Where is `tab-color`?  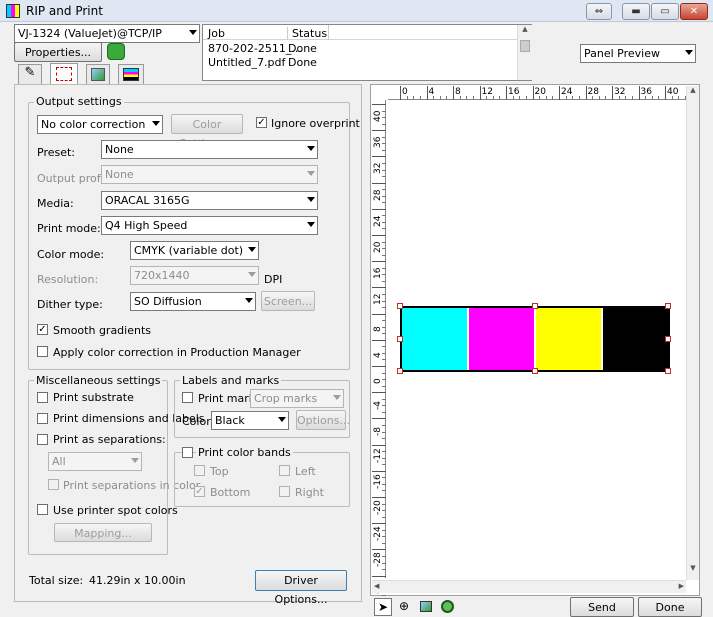 tab-color is located at coordinates (98, 74).